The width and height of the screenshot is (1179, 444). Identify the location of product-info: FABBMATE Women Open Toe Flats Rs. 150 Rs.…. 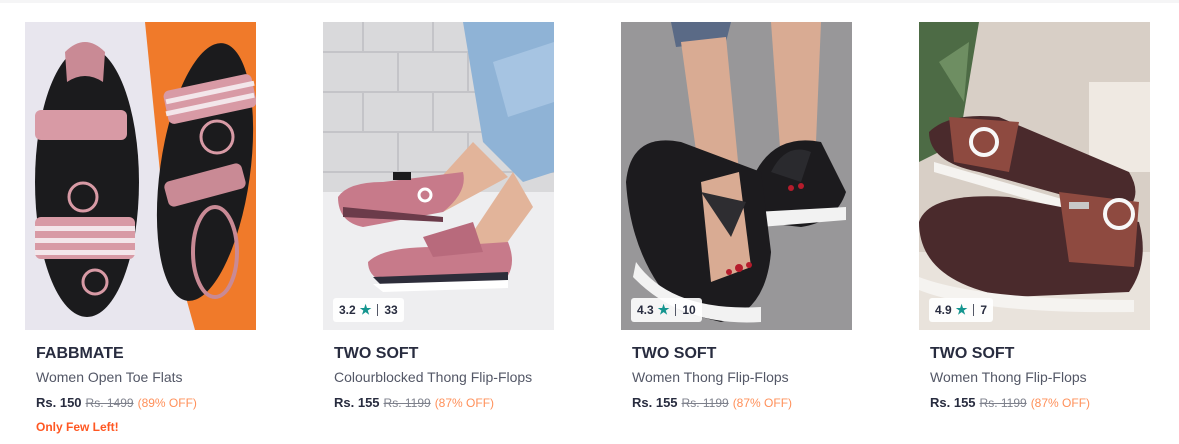
(143, 389).